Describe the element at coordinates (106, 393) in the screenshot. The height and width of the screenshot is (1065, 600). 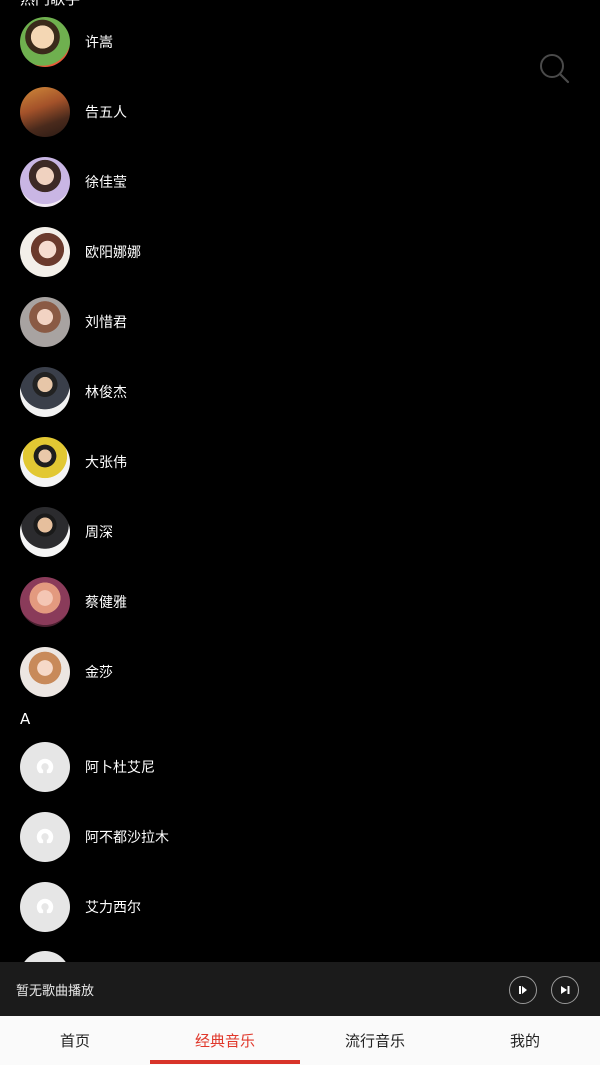
I see `artist-name: 林俊杰` at that location.